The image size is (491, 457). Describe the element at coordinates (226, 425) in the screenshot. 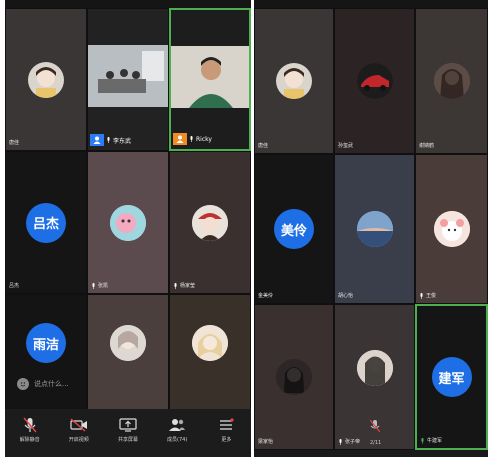

I see `more-icon` at that location.